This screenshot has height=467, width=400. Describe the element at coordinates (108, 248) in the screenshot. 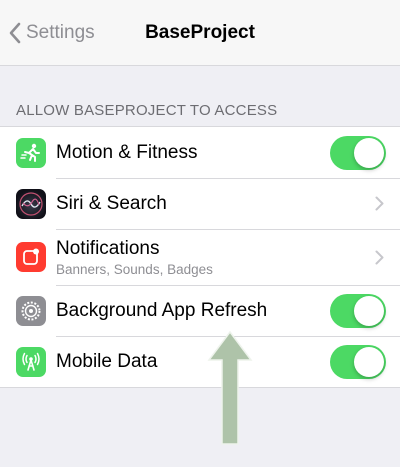

I see `row-label: Notifications` at that location.